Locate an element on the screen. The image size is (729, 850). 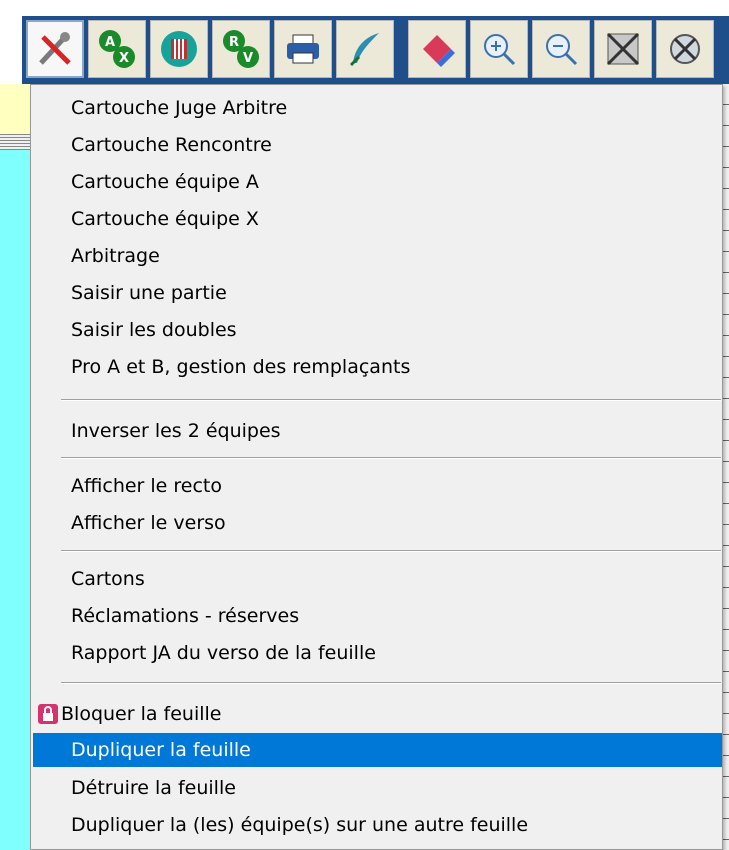
cross-grid-icon is located at coordinates (623, 49).